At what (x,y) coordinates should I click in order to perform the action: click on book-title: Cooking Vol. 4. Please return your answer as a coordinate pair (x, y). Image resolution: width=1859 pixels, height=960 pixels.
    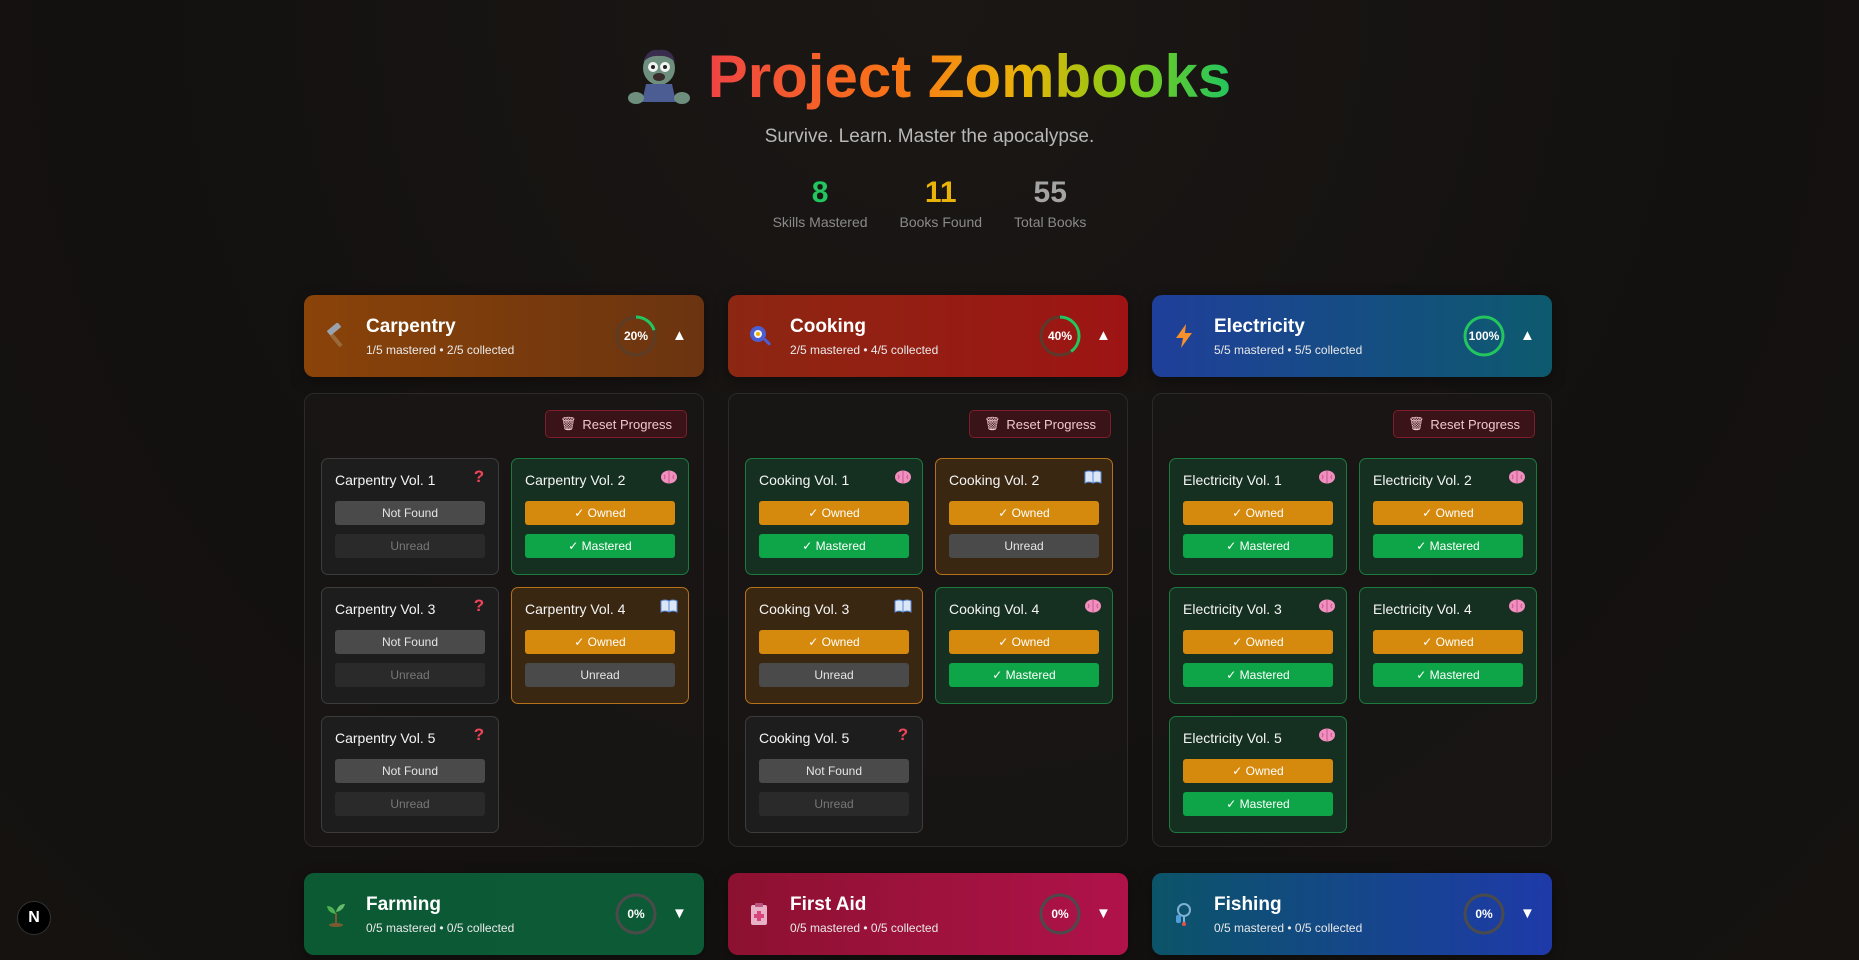
    Looking at the image, I should click on (994, 609).